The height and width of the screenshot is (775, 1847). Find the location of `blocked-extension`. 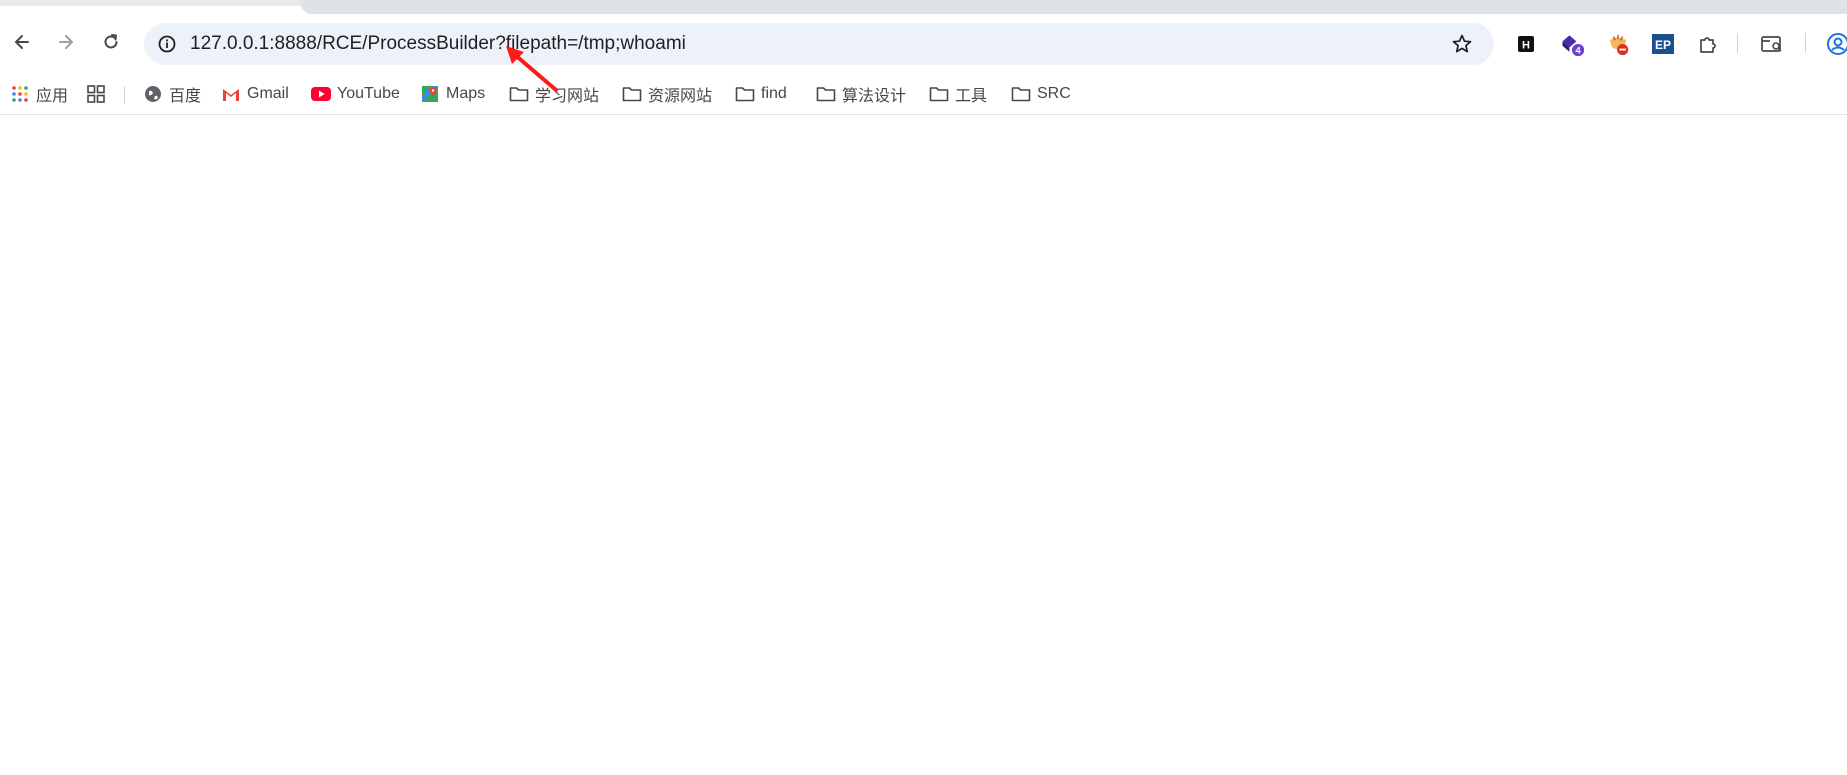

blocked-extension is located at coordinates (1618, 44).